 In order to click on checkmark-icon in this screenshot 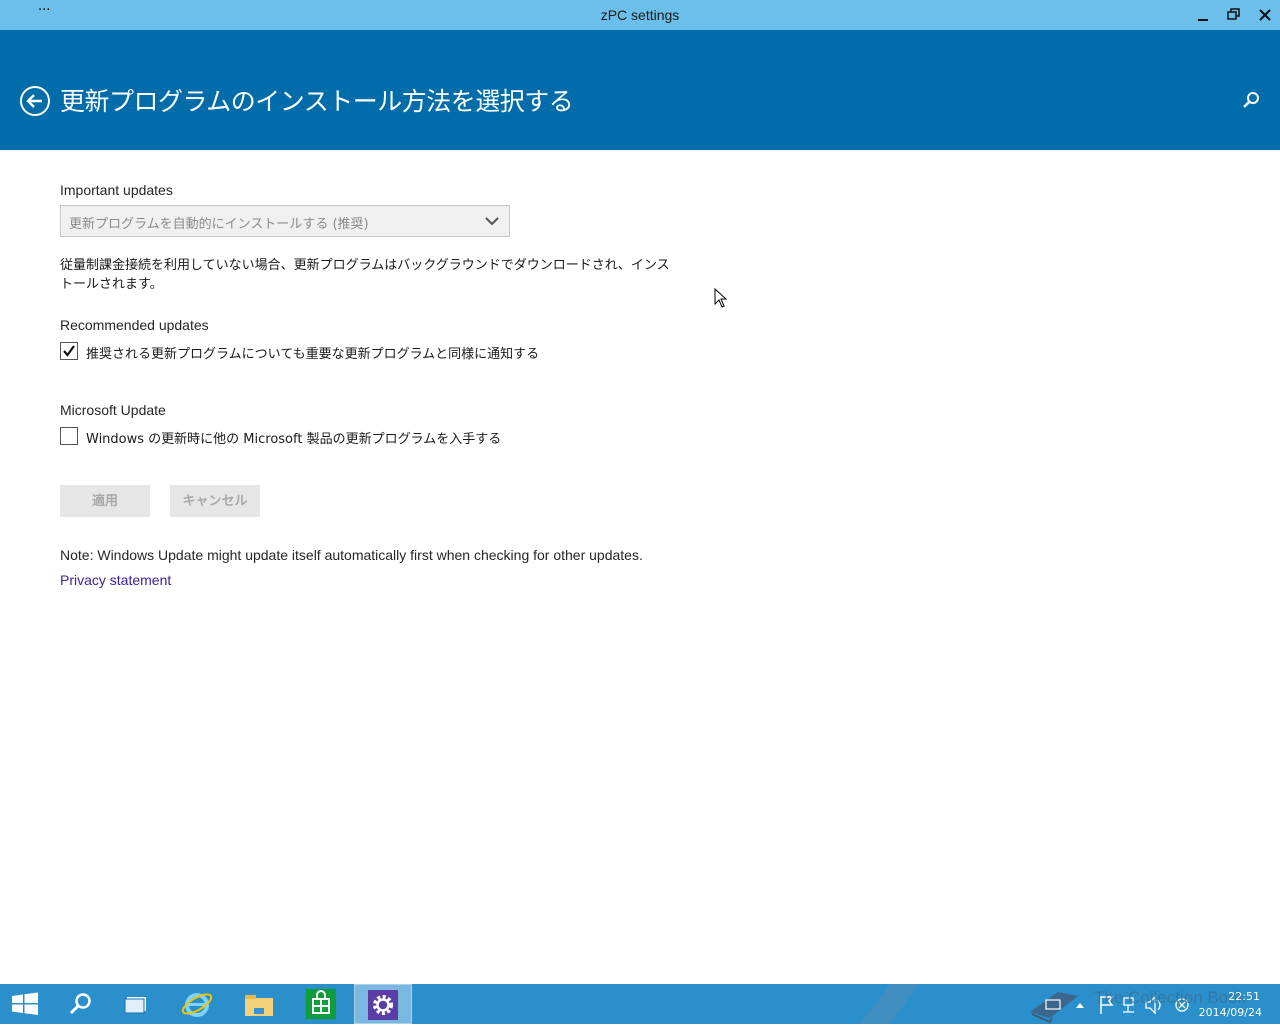, I will do `click(69, 351)`.